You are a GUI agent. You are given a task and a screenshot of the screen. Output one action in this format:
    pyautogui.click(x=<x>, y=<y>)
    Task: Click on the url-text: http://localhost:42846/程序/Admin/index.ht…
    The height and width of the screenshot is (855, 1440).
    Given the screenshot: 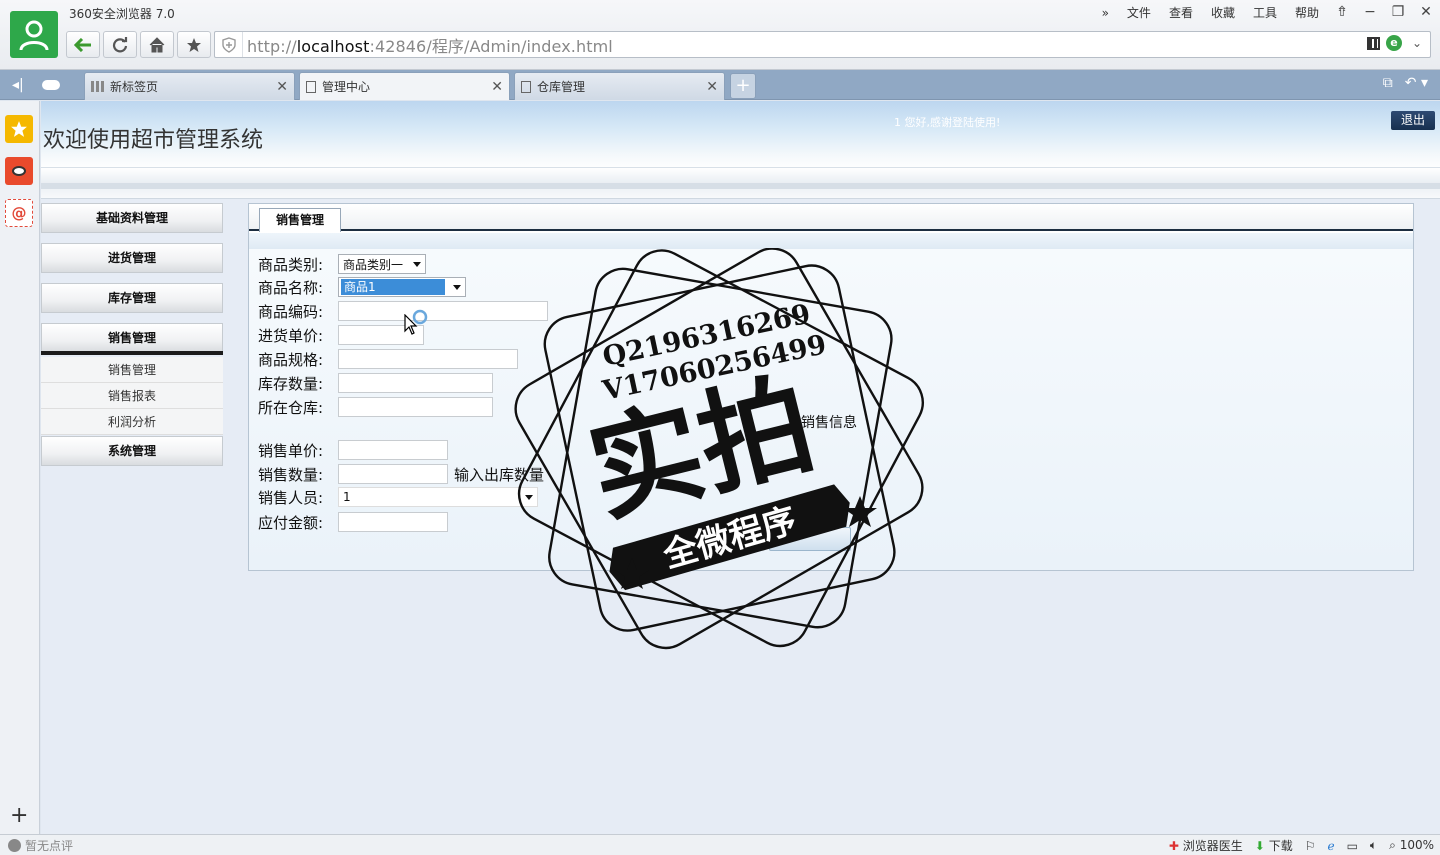 What is the action you would take?
    pyautogui.click(x=428, y=45)
    